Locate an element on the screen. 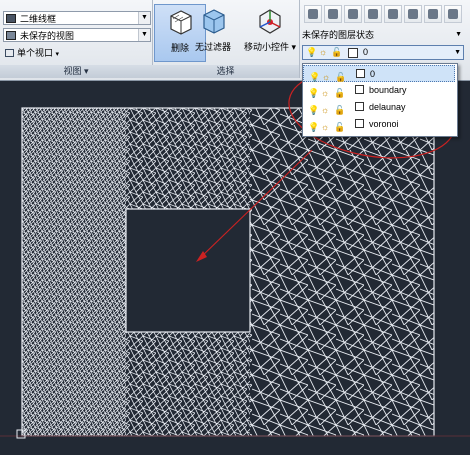 The width and height of the screenshot is (470, 455). view-panel-title-label: 视图 is located at coordinates (72, 71).